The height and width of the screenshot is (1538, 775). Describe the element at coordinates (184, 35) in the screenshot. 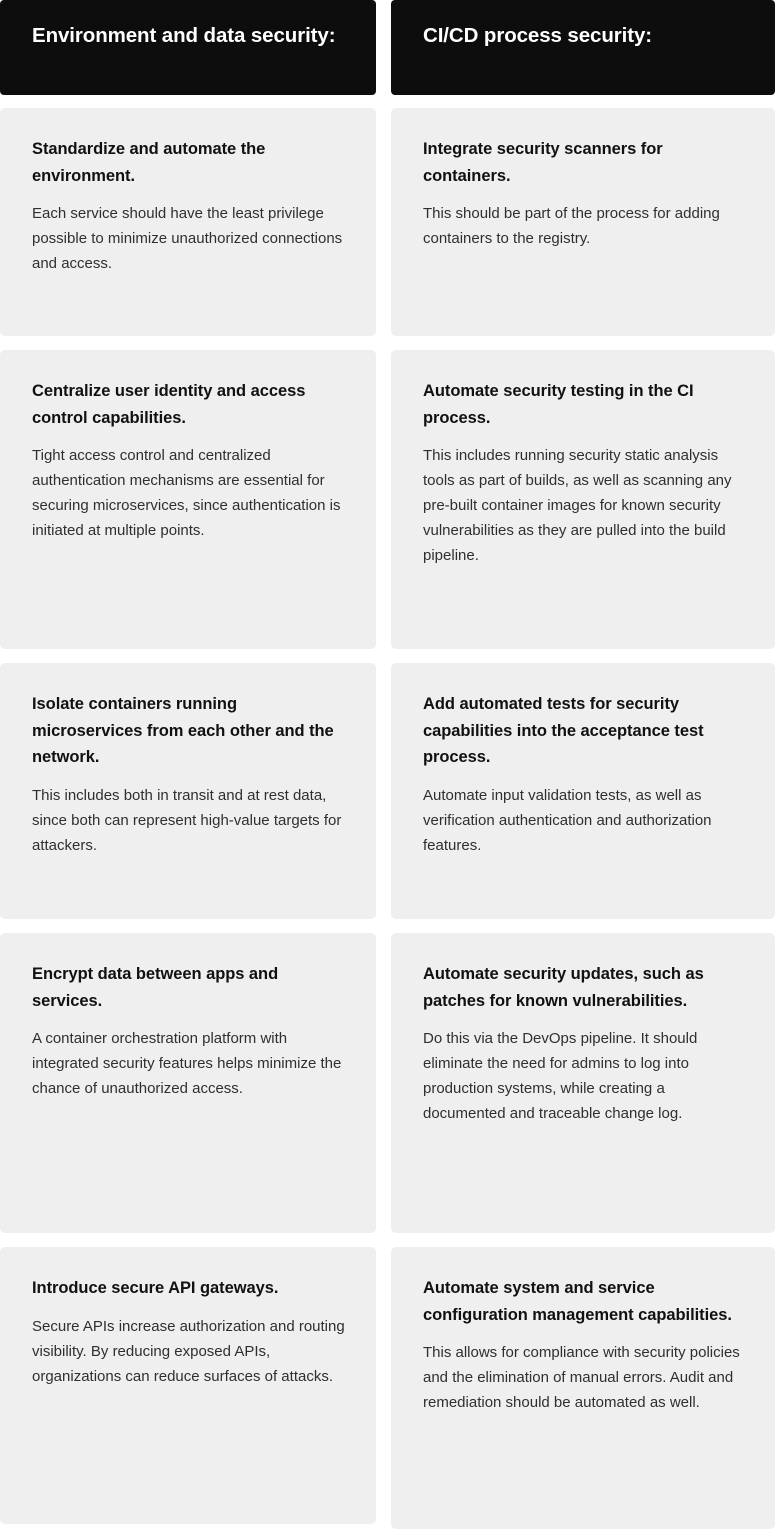

I see `column-header-title: Environment and data security:` at that location.